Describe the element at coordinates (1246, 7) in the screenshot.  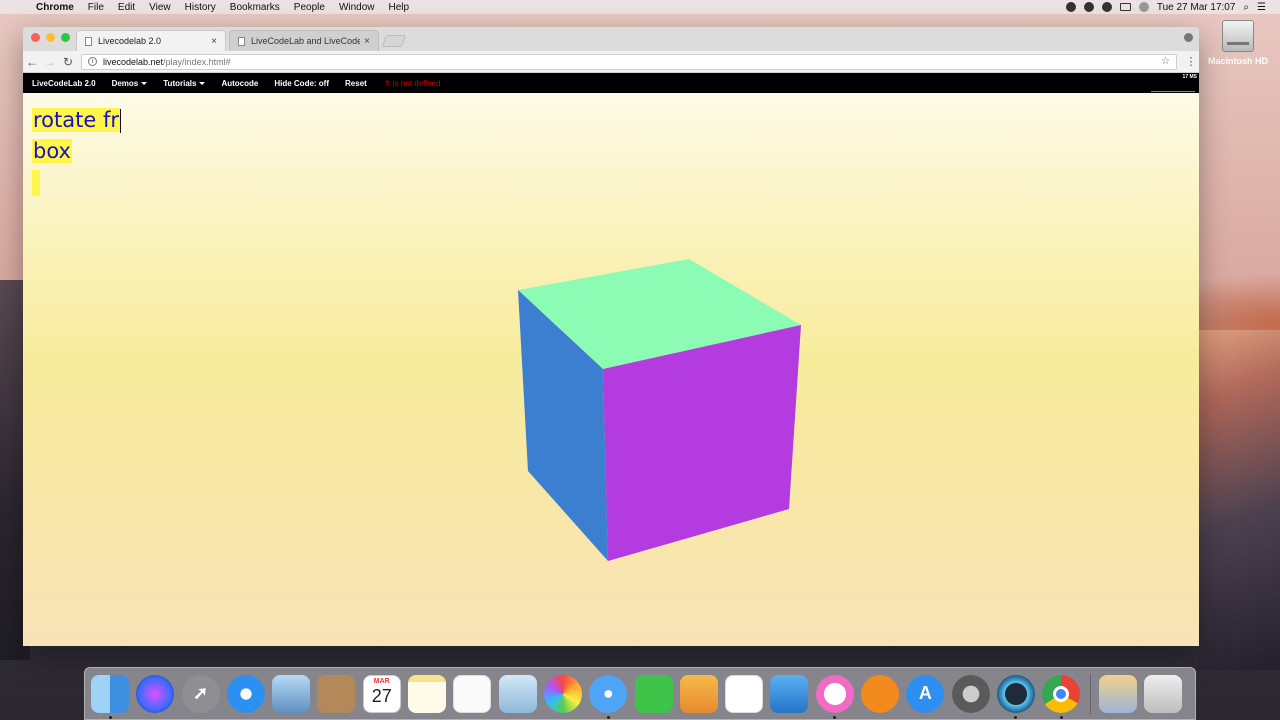
I see `spotlight-icon: ⌕` at that location.